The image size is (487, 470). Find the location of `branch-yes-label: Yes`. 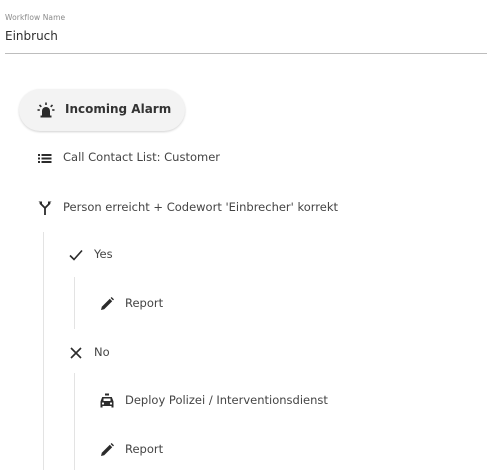

branch-yes-label: Yes is located at coordinates (103, 254).